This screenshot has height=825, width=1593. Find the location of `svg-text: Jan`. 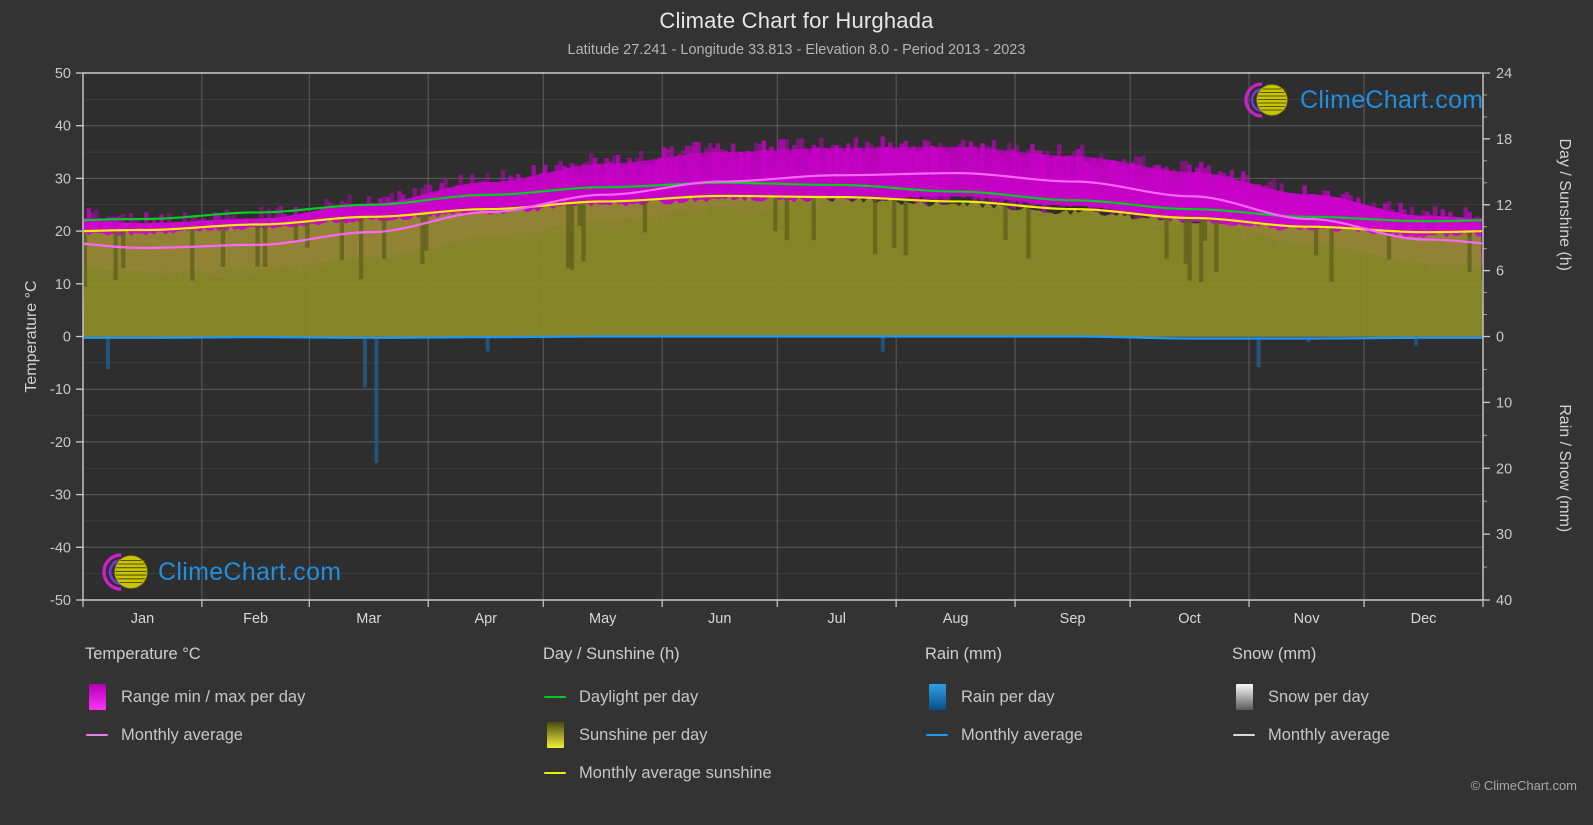

svg-text: Jan is located at coordinates (142, 619).